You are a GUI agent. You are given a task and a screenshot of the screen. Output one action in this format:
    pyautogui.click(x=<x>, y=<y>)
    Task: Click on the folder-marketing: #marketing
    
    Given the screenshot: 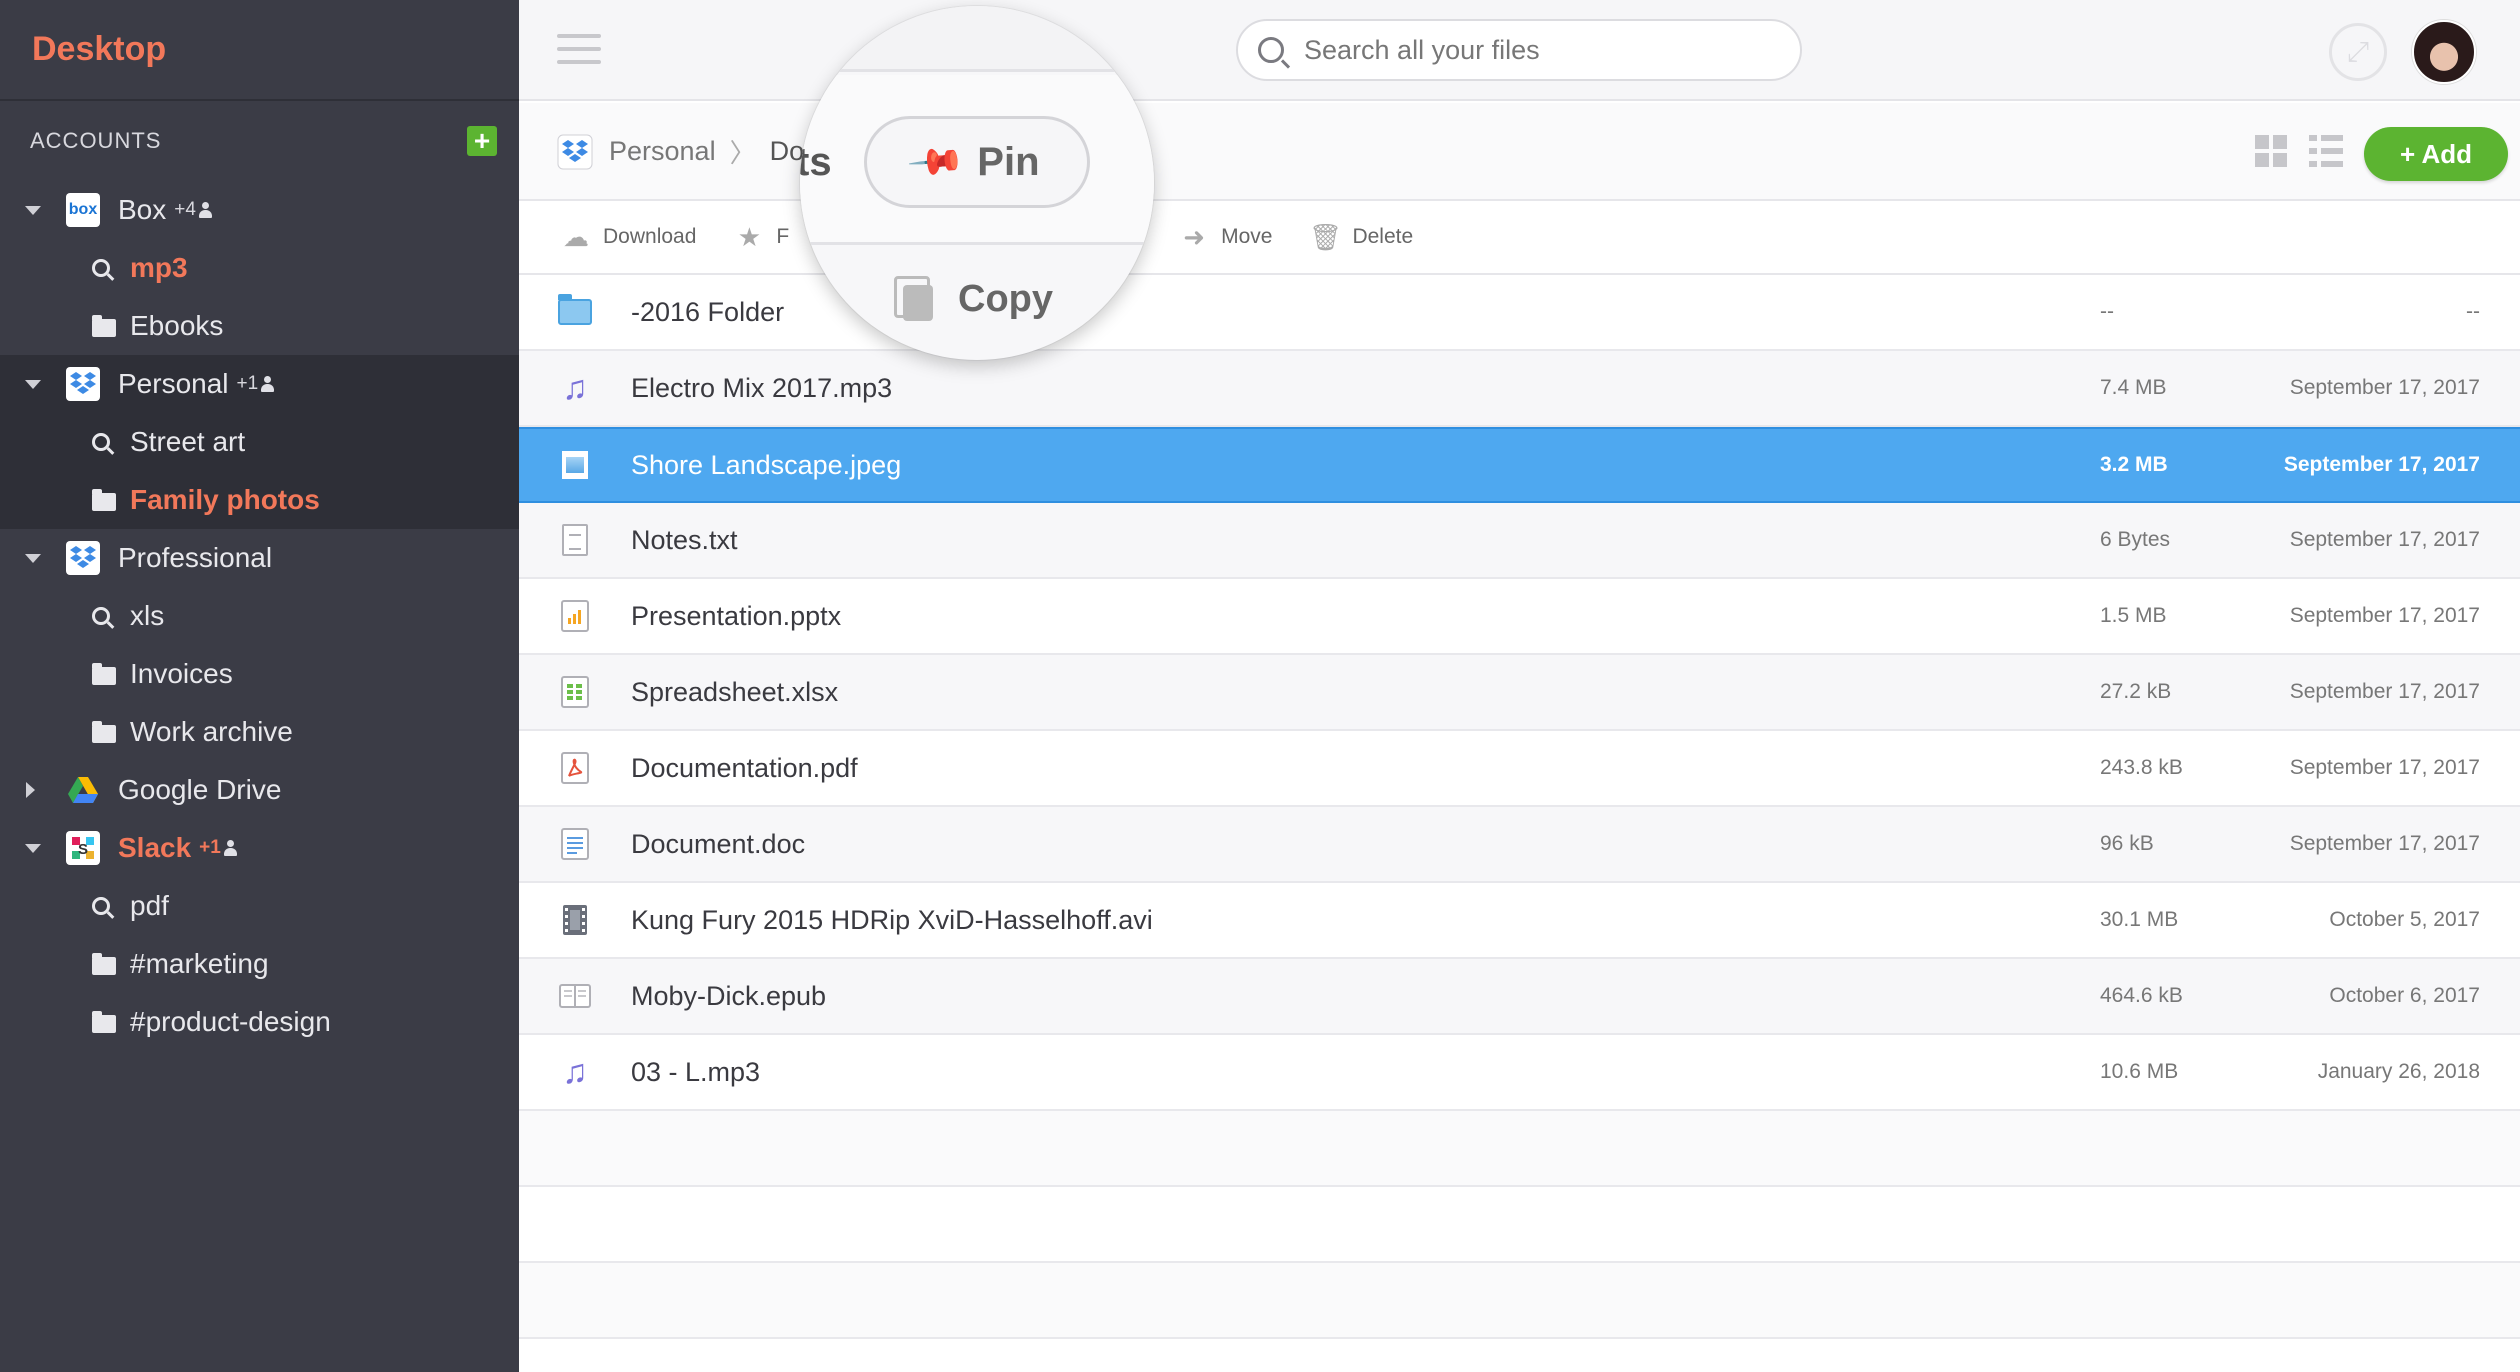 What is the action you would take?
    pyautogui.click(x=259, y=964)
    